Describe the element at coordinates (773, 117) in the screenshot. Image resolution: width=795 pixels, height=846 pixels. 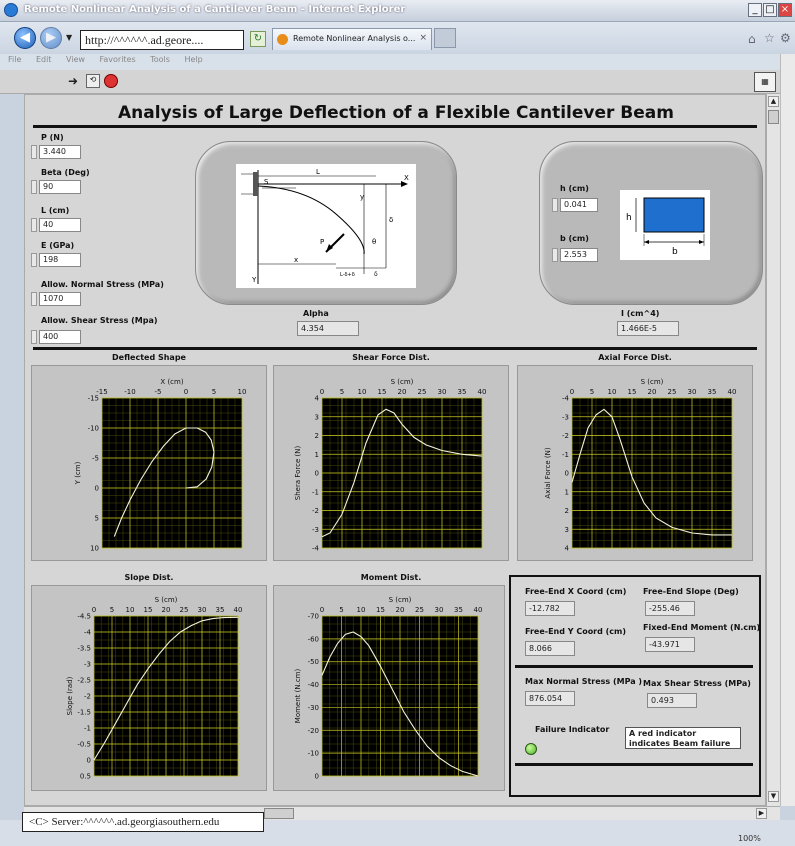
I see `scroll-thumb` at that location.